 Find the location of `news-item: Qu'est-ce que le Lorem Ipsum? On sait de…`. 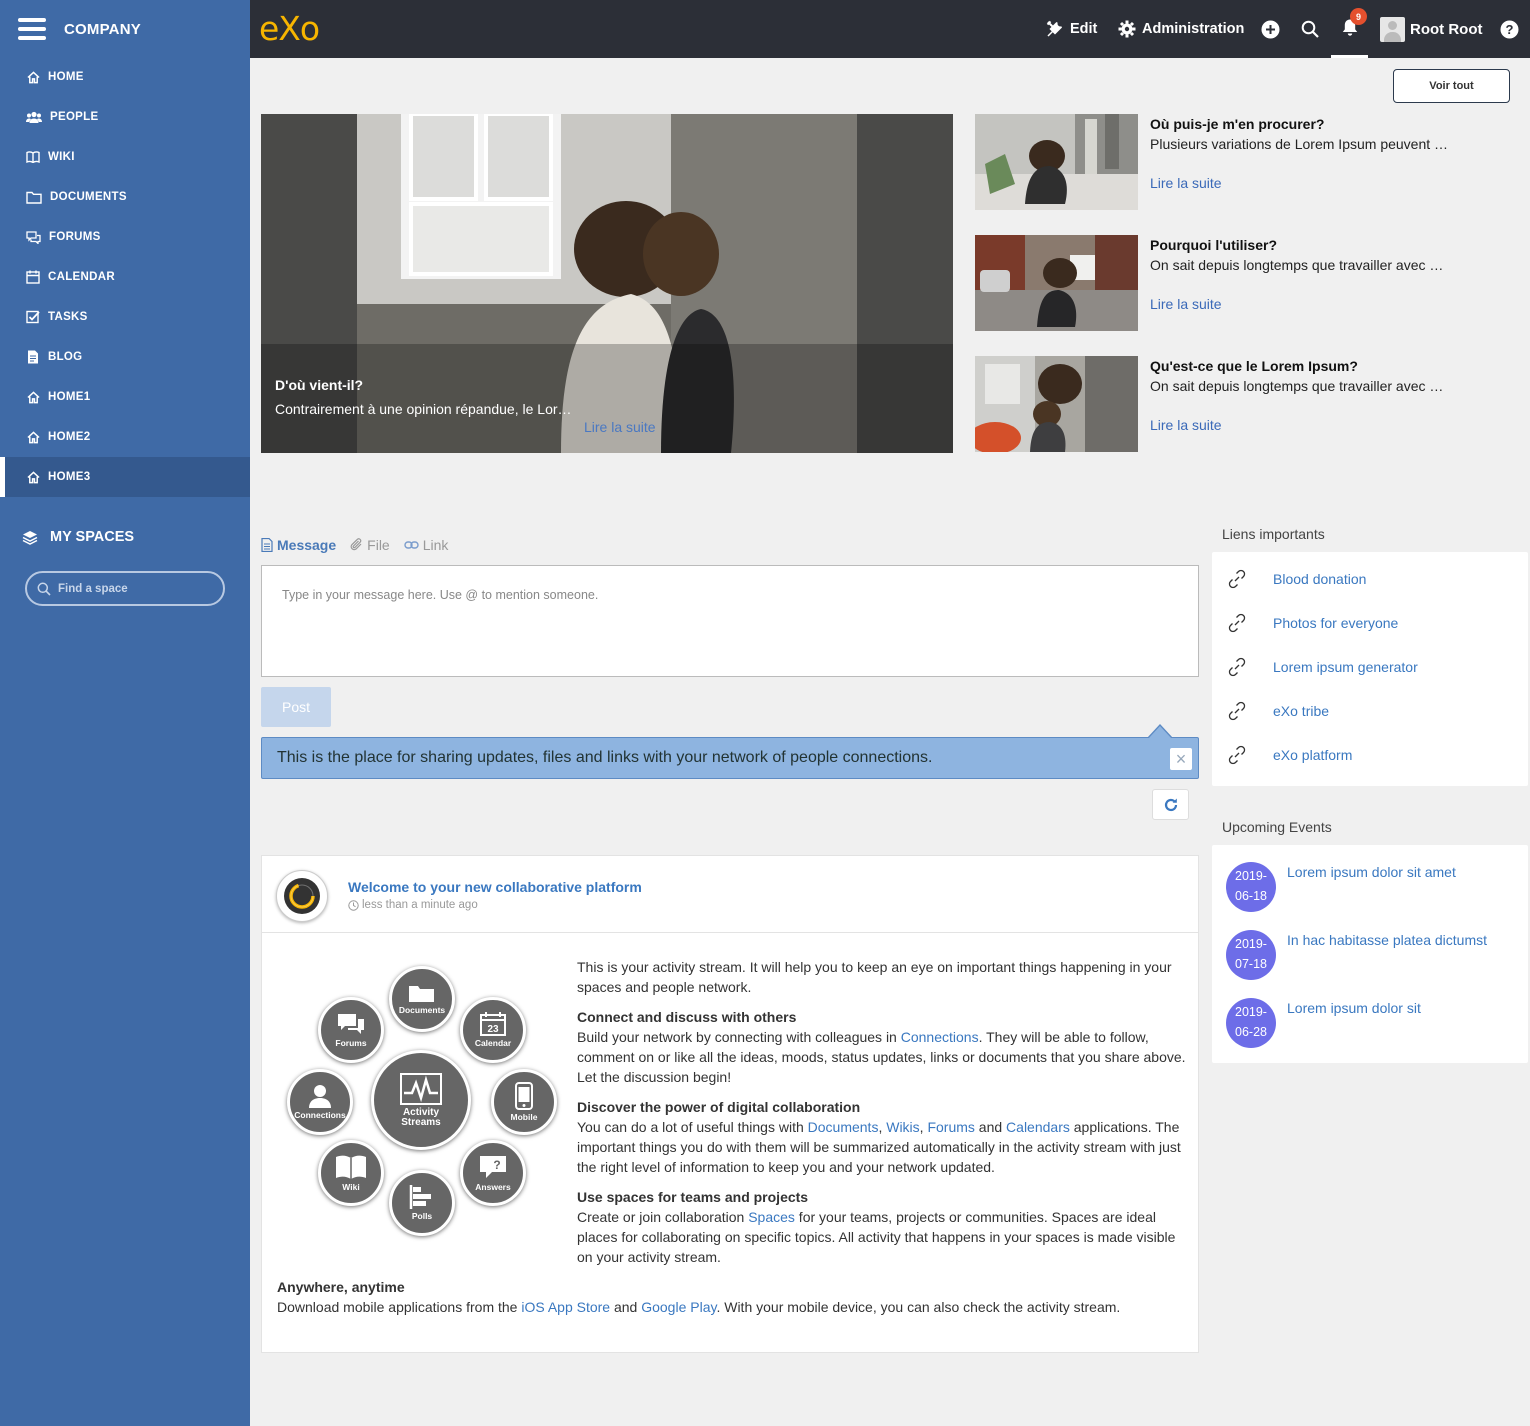

news-item: Qu'est-ce que le Lorem Ipsum? On sait de… is located at coordinates (1245, 404).